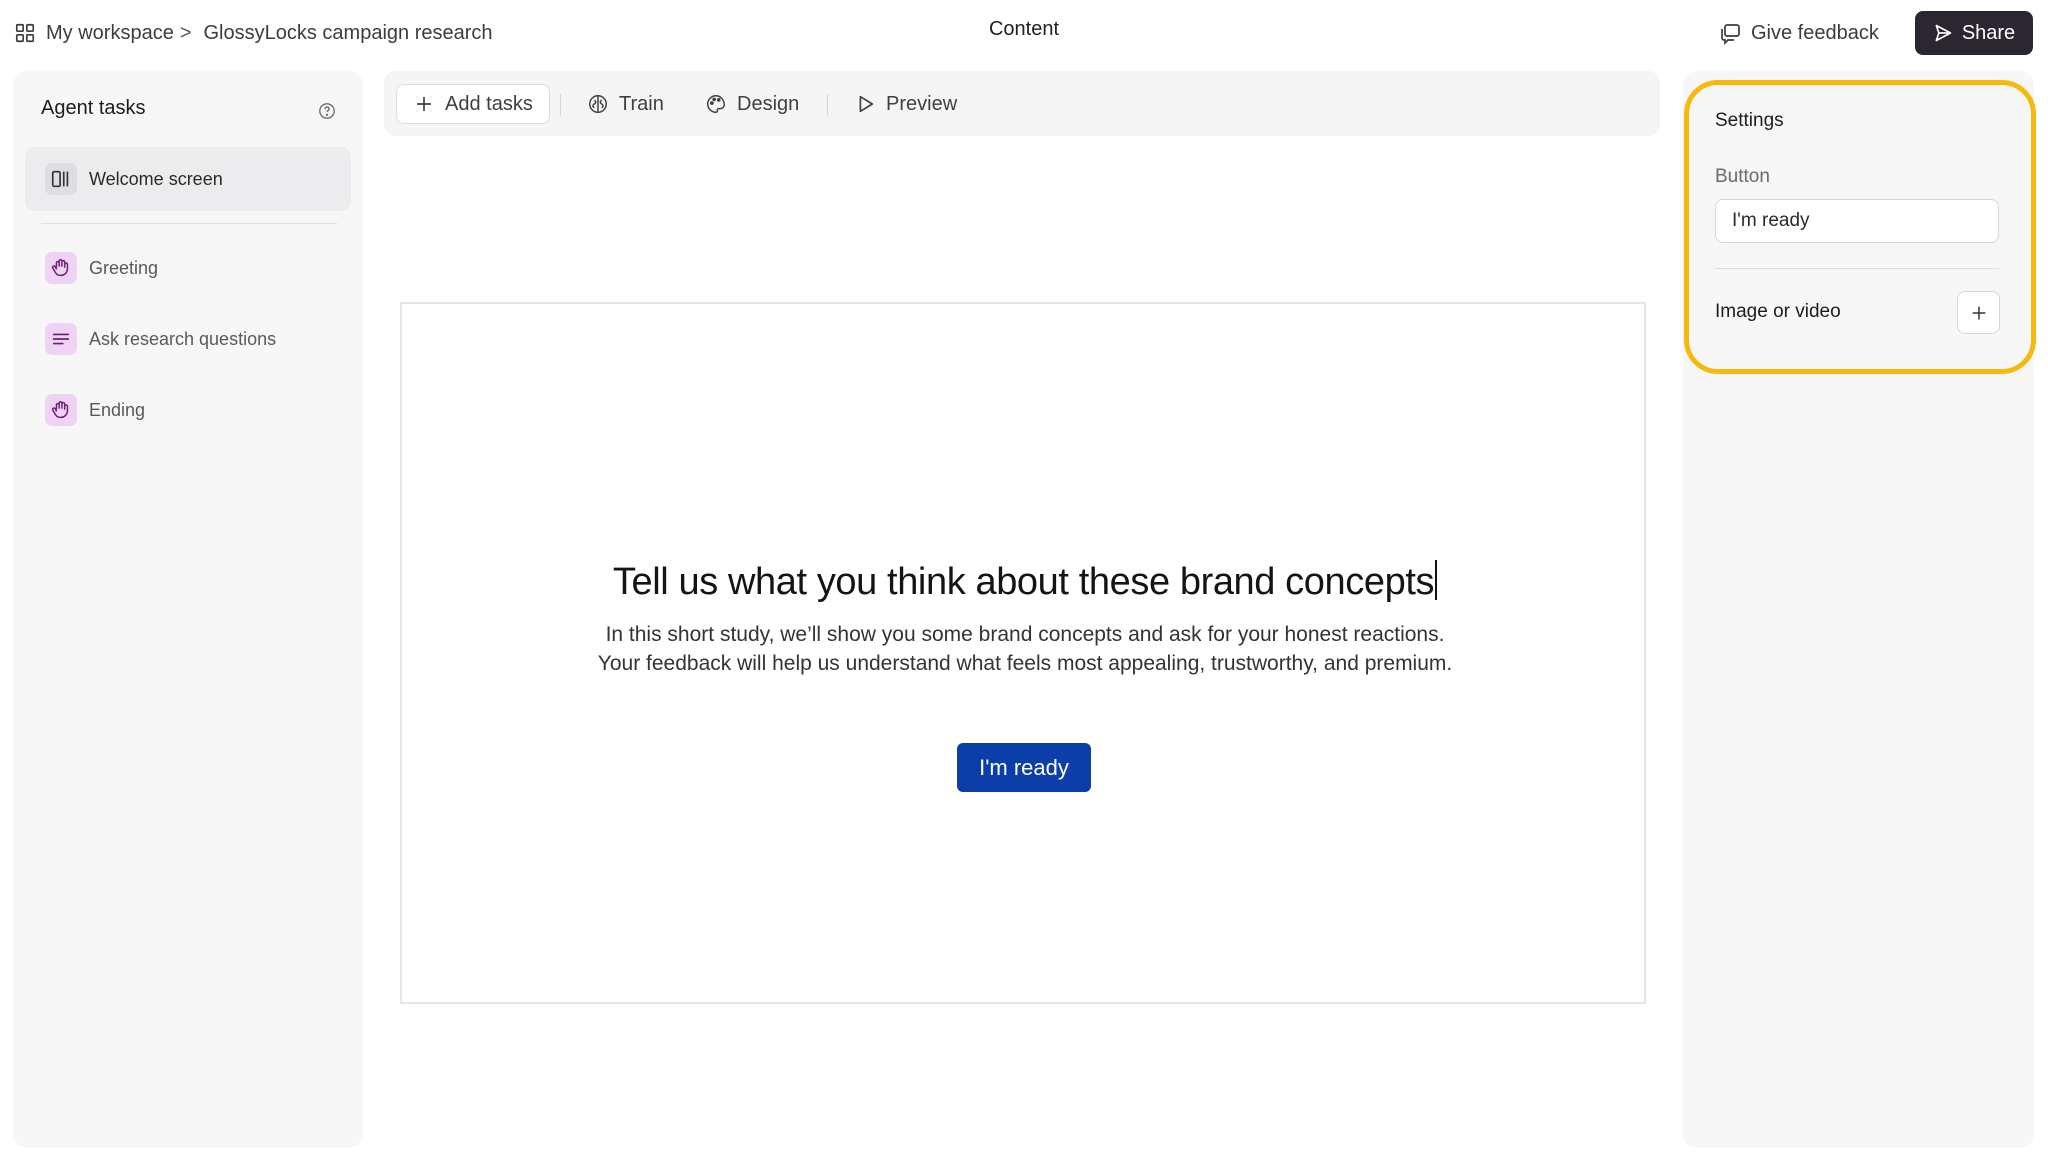 This screenshot has width=2048, height=1166. I want to click on task-label: Ask research questions, so click(183, 338).